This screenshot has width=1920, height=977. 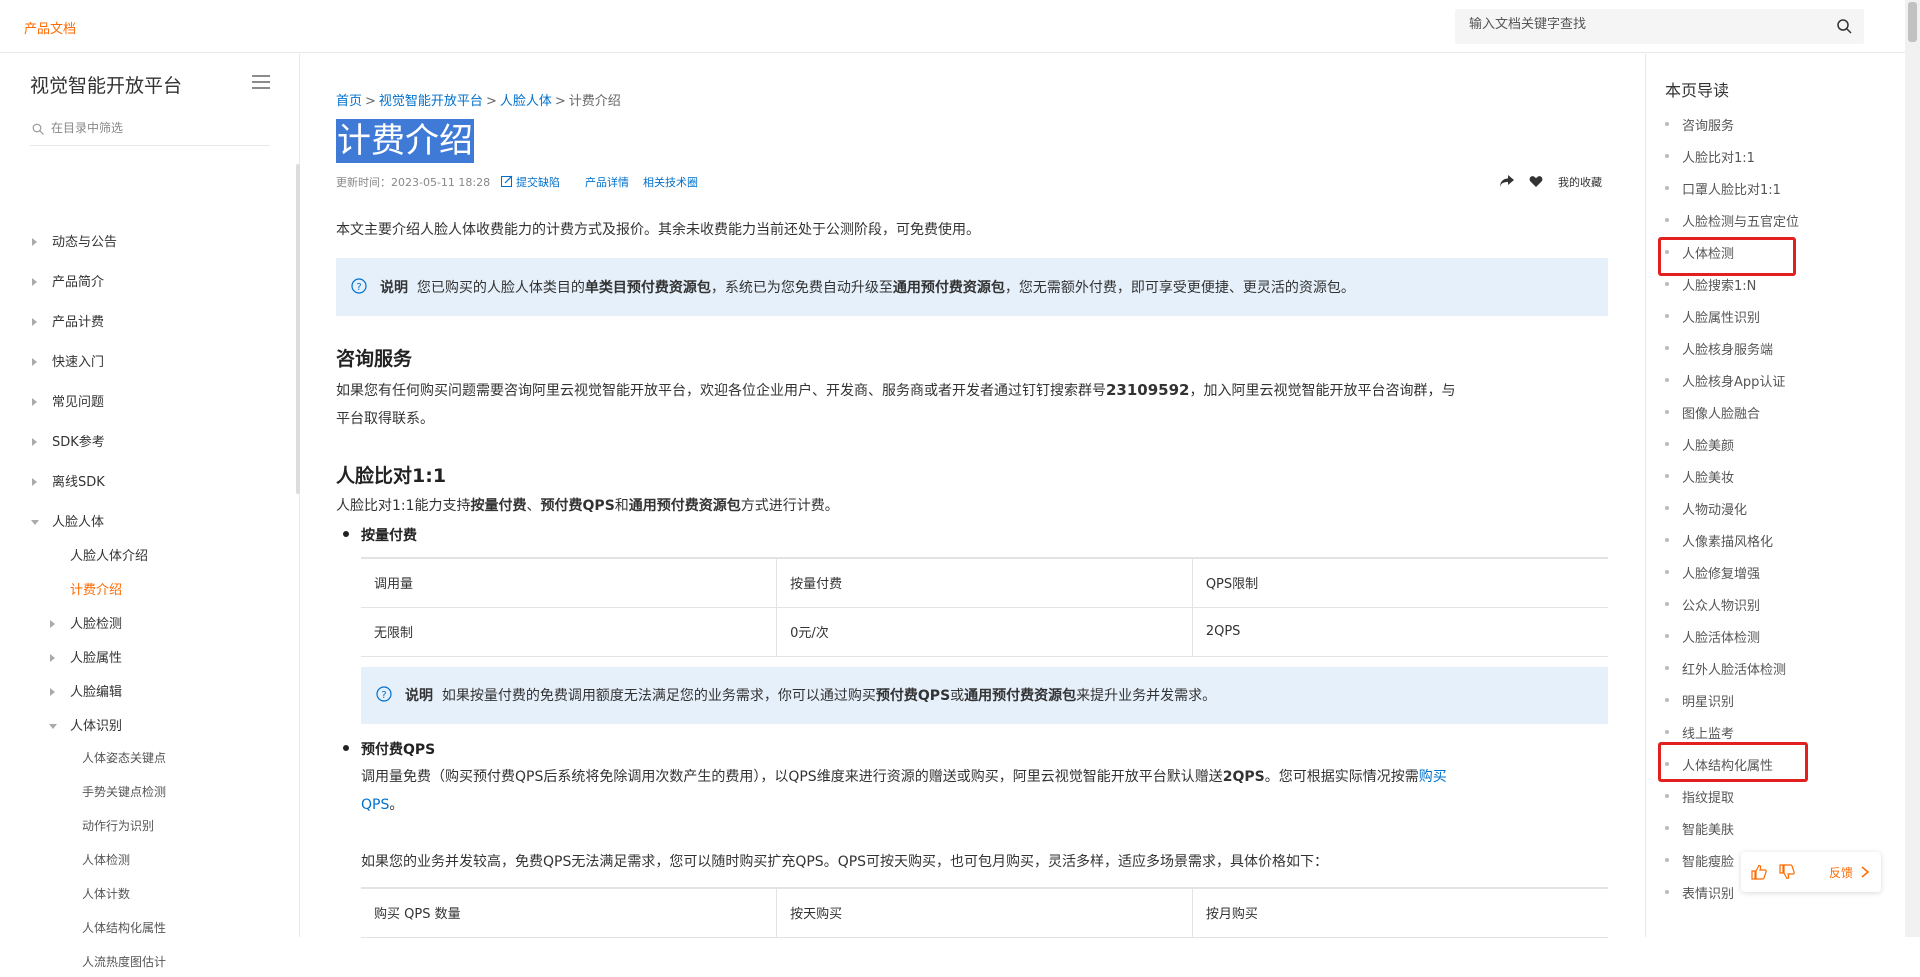 What do you see at coordinates (1536, 181) in the screenshot?
I see `heart-icon` at bounding box center [1536, 181].